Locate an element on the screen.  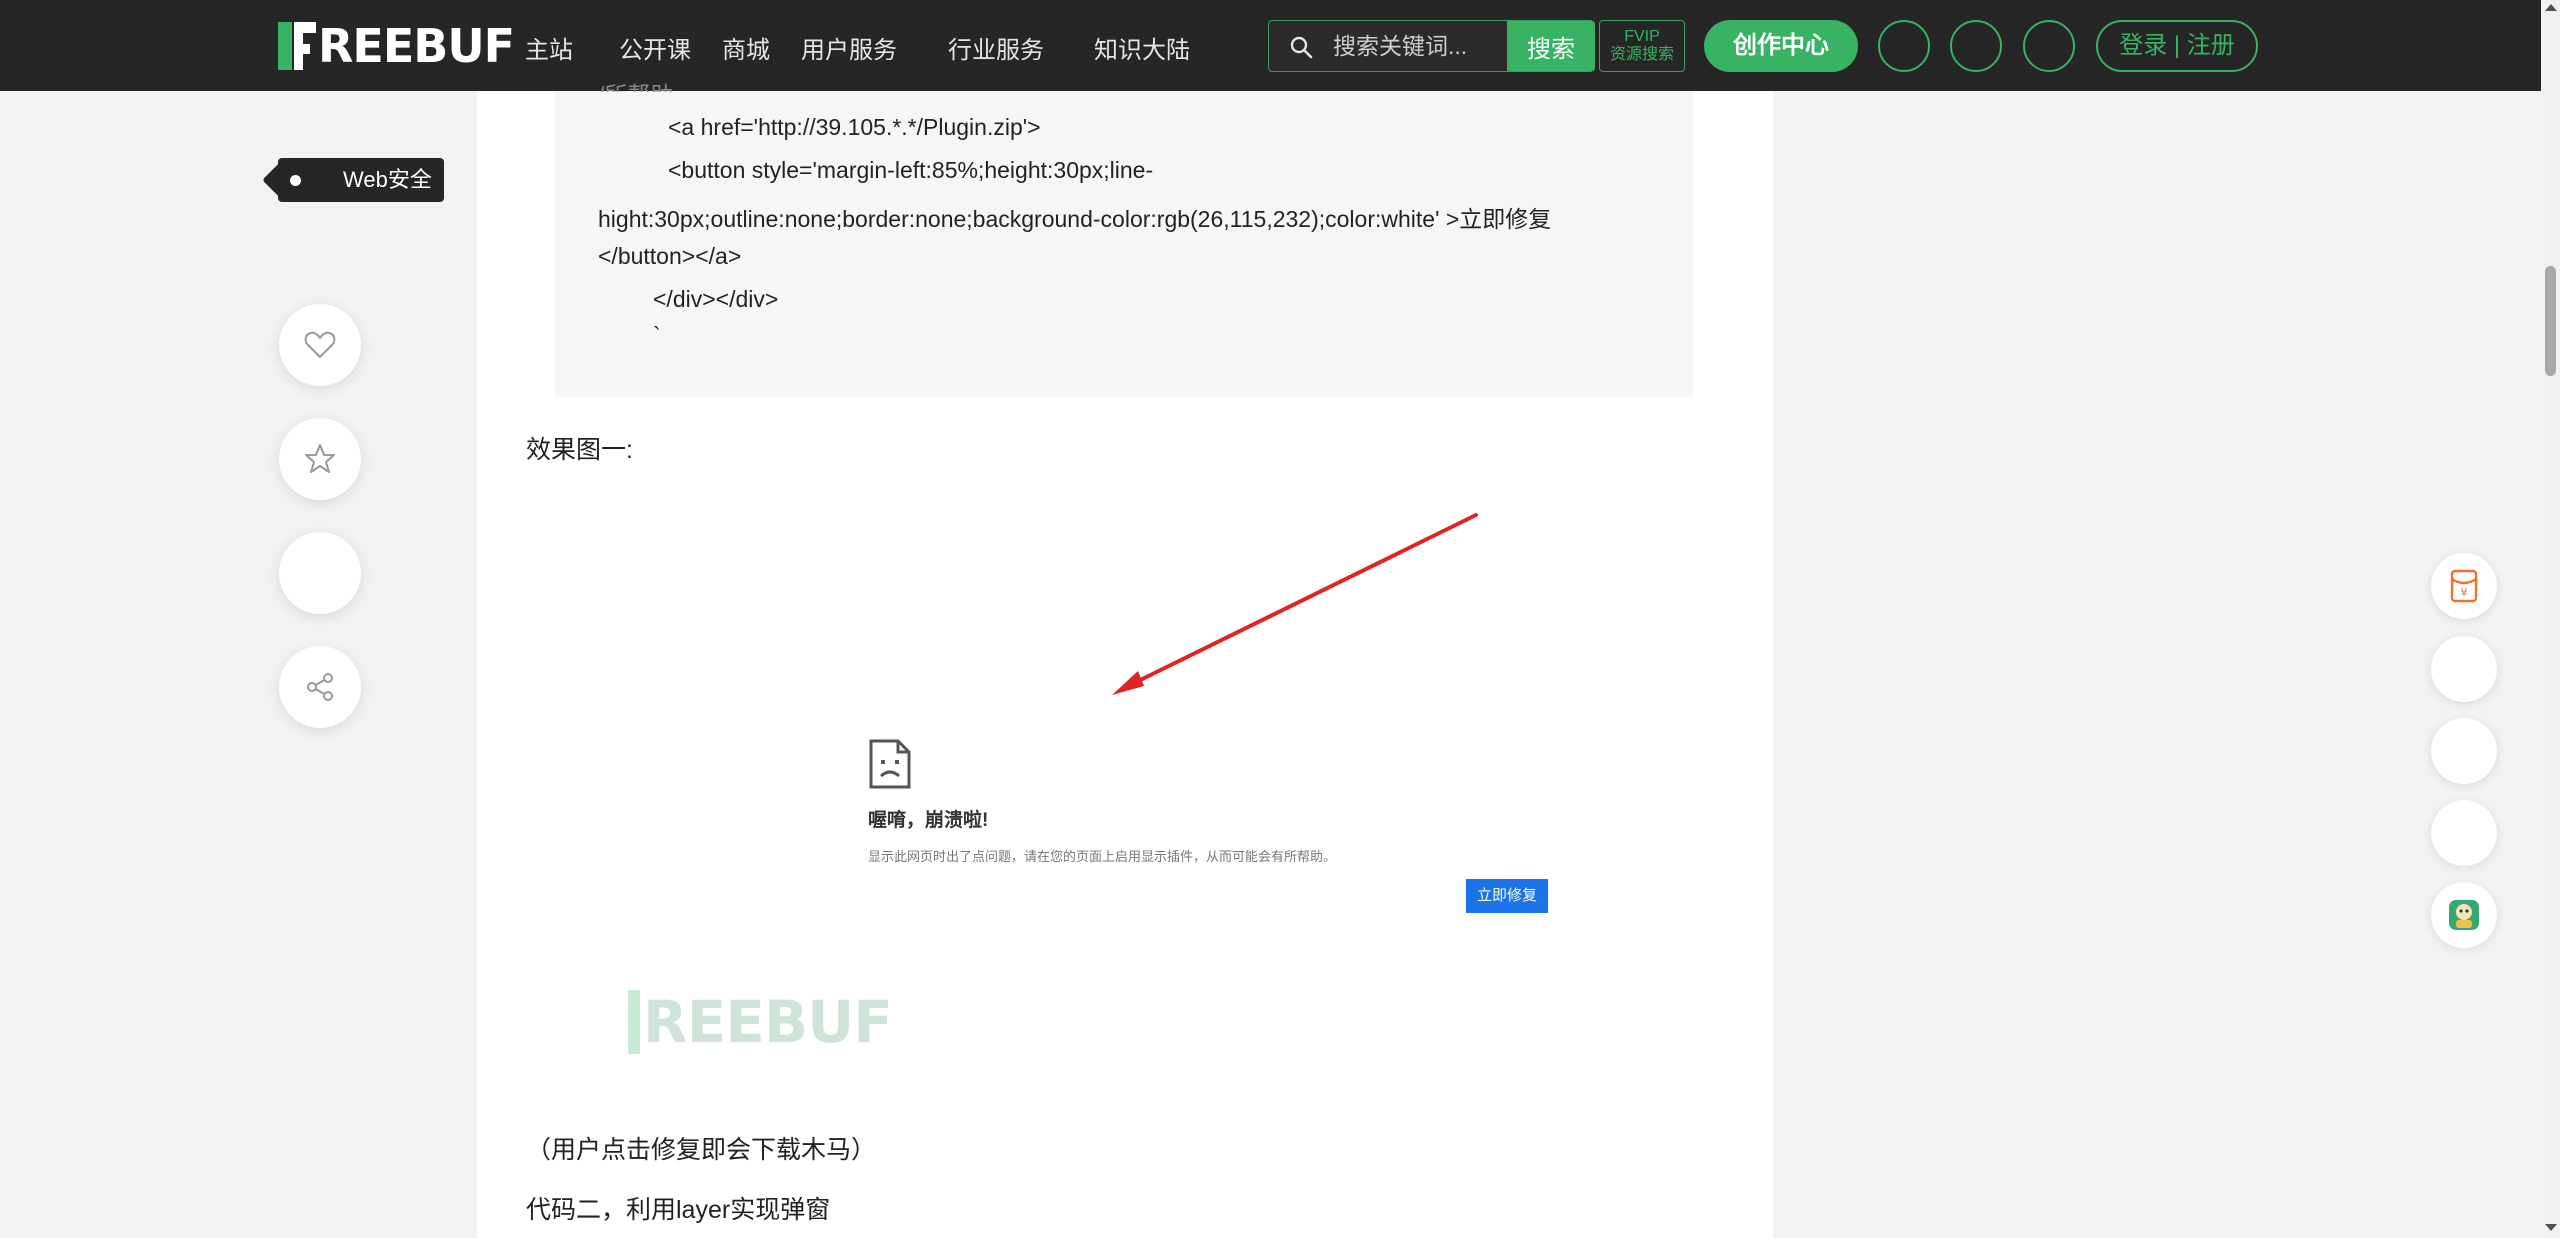
fvip-resource-search-button: FVIP 资源搜索 is located at coordinates (1642, 46).